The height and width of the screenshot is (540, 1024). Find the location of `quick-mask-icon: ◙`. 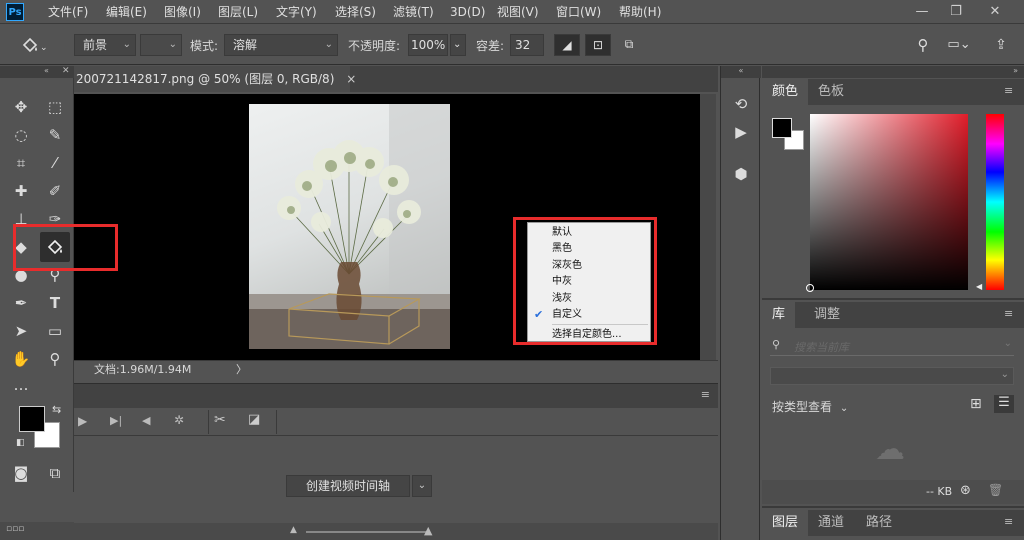

quick-mask-icon: ◙ is located at coordinates (21, 473).